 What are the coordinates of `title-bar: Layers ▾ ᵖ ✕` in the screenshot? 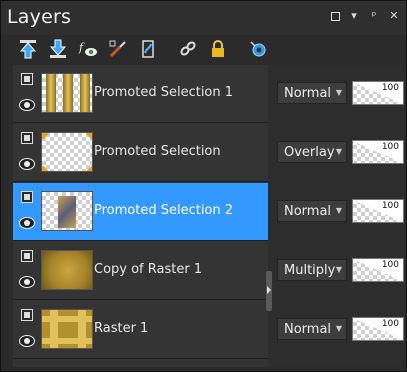 It's located at (203, 18).